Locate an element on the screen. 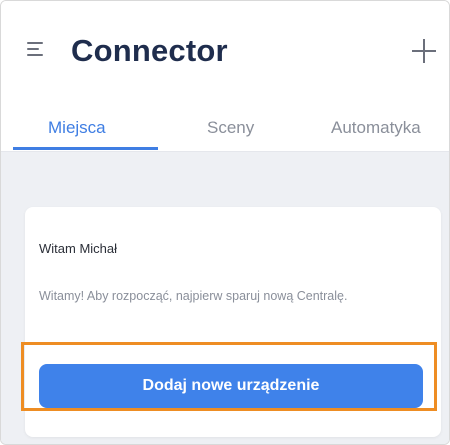  menu-icon is located at coordinates (36, 49).